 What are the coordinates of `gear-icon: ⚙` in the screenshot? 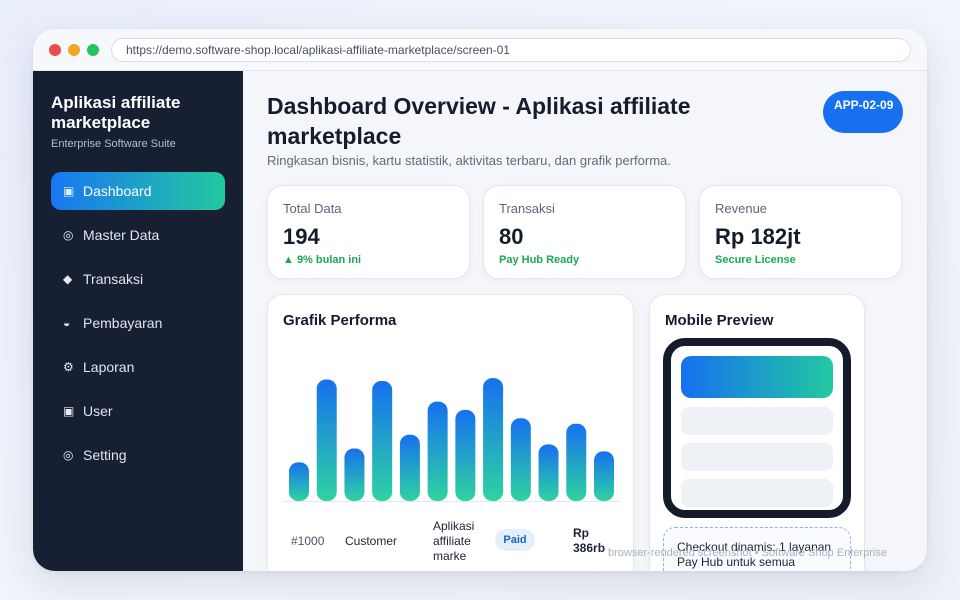 It's located at (68, 367).